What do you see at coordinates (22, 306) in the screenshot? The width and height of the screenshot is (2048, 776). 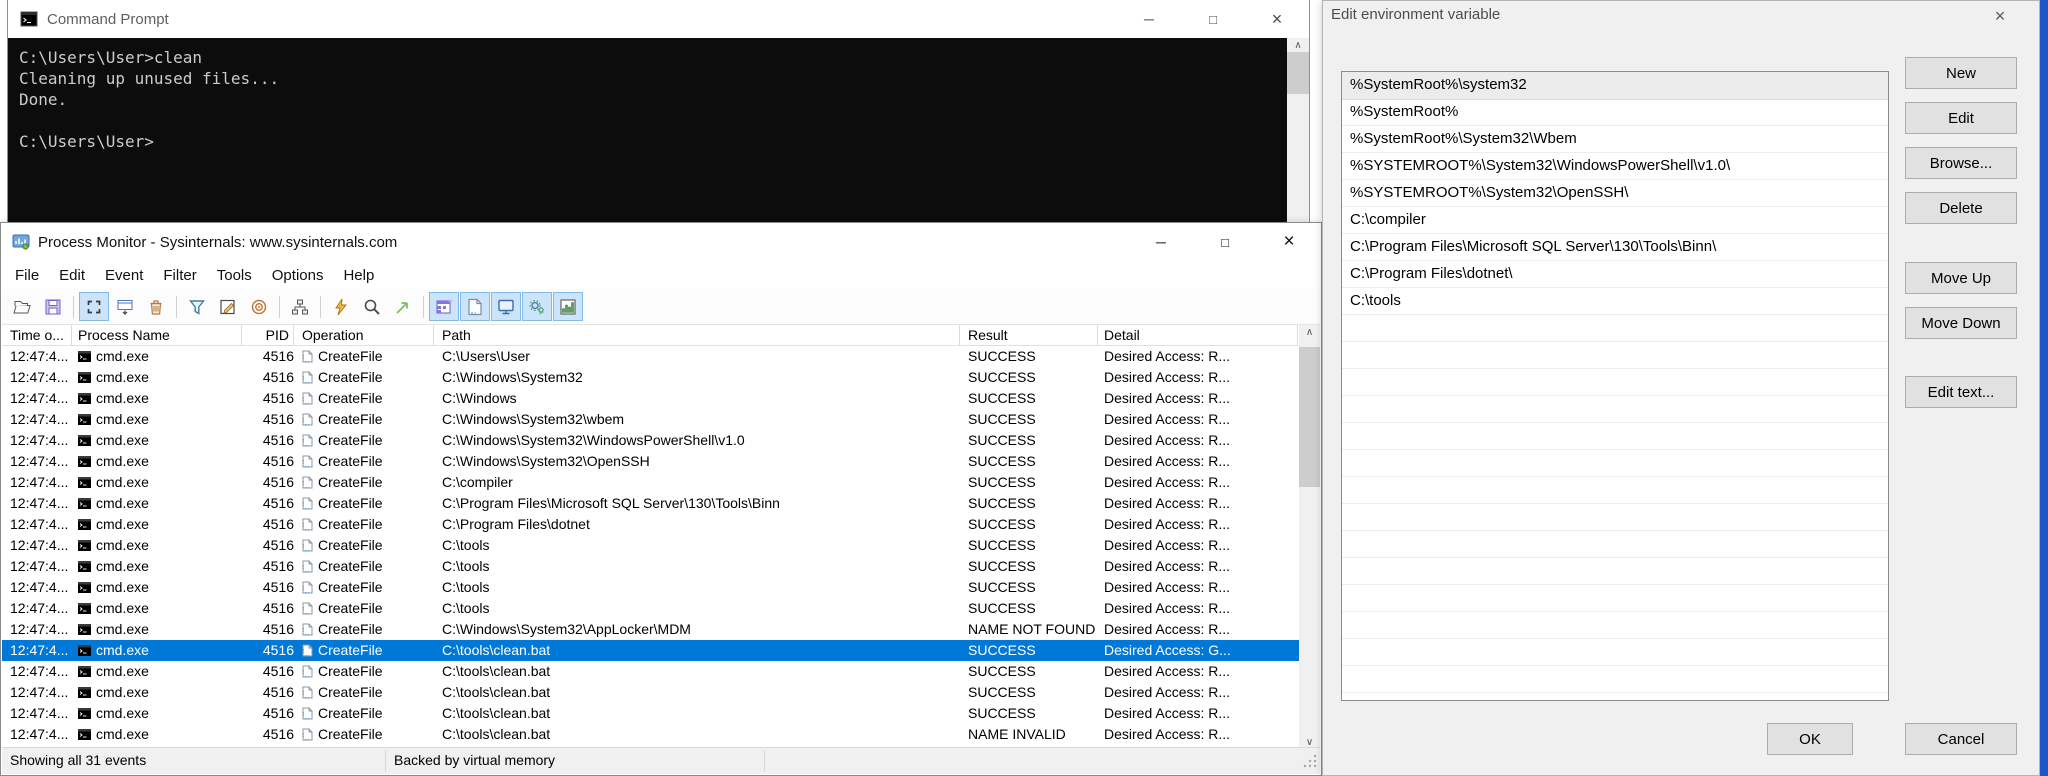 I see `open-icon` at bounding box center [22, 306].